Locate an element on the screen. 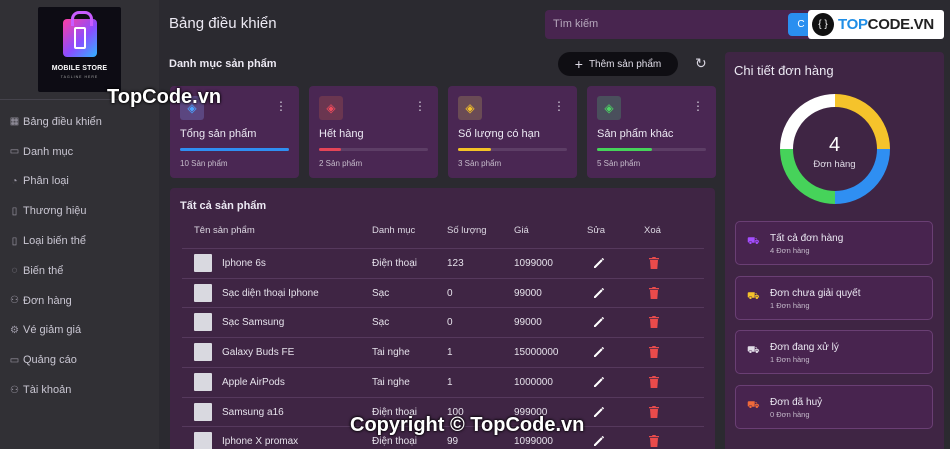 The height and width of the screenshot is (449, 950). order-status-label: Tất cả đơn hàng is located at coordinates (807, 238).